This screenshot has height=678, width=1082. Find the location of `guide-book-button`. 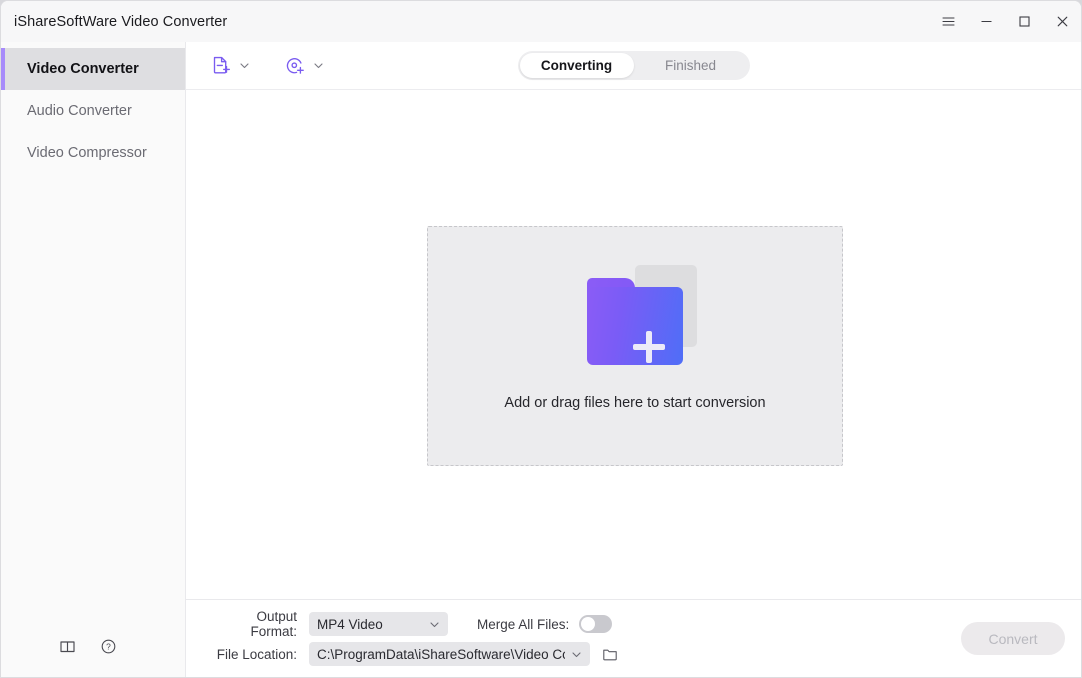

guide-book-button is located at coordinates (67, 646).